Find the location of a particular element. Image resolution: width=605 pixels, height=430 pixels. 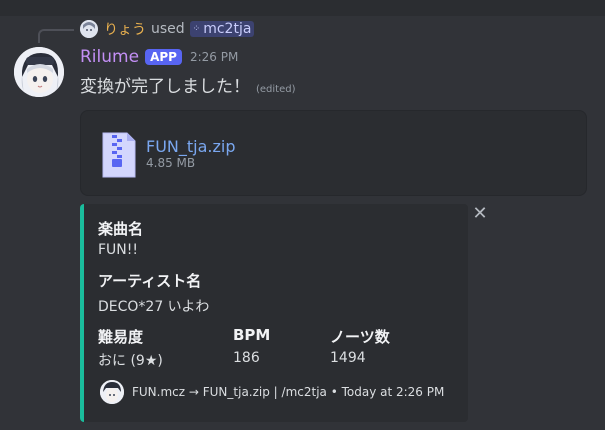

field-title-difficulty: 難易度 is located at coordinates (121, 337).